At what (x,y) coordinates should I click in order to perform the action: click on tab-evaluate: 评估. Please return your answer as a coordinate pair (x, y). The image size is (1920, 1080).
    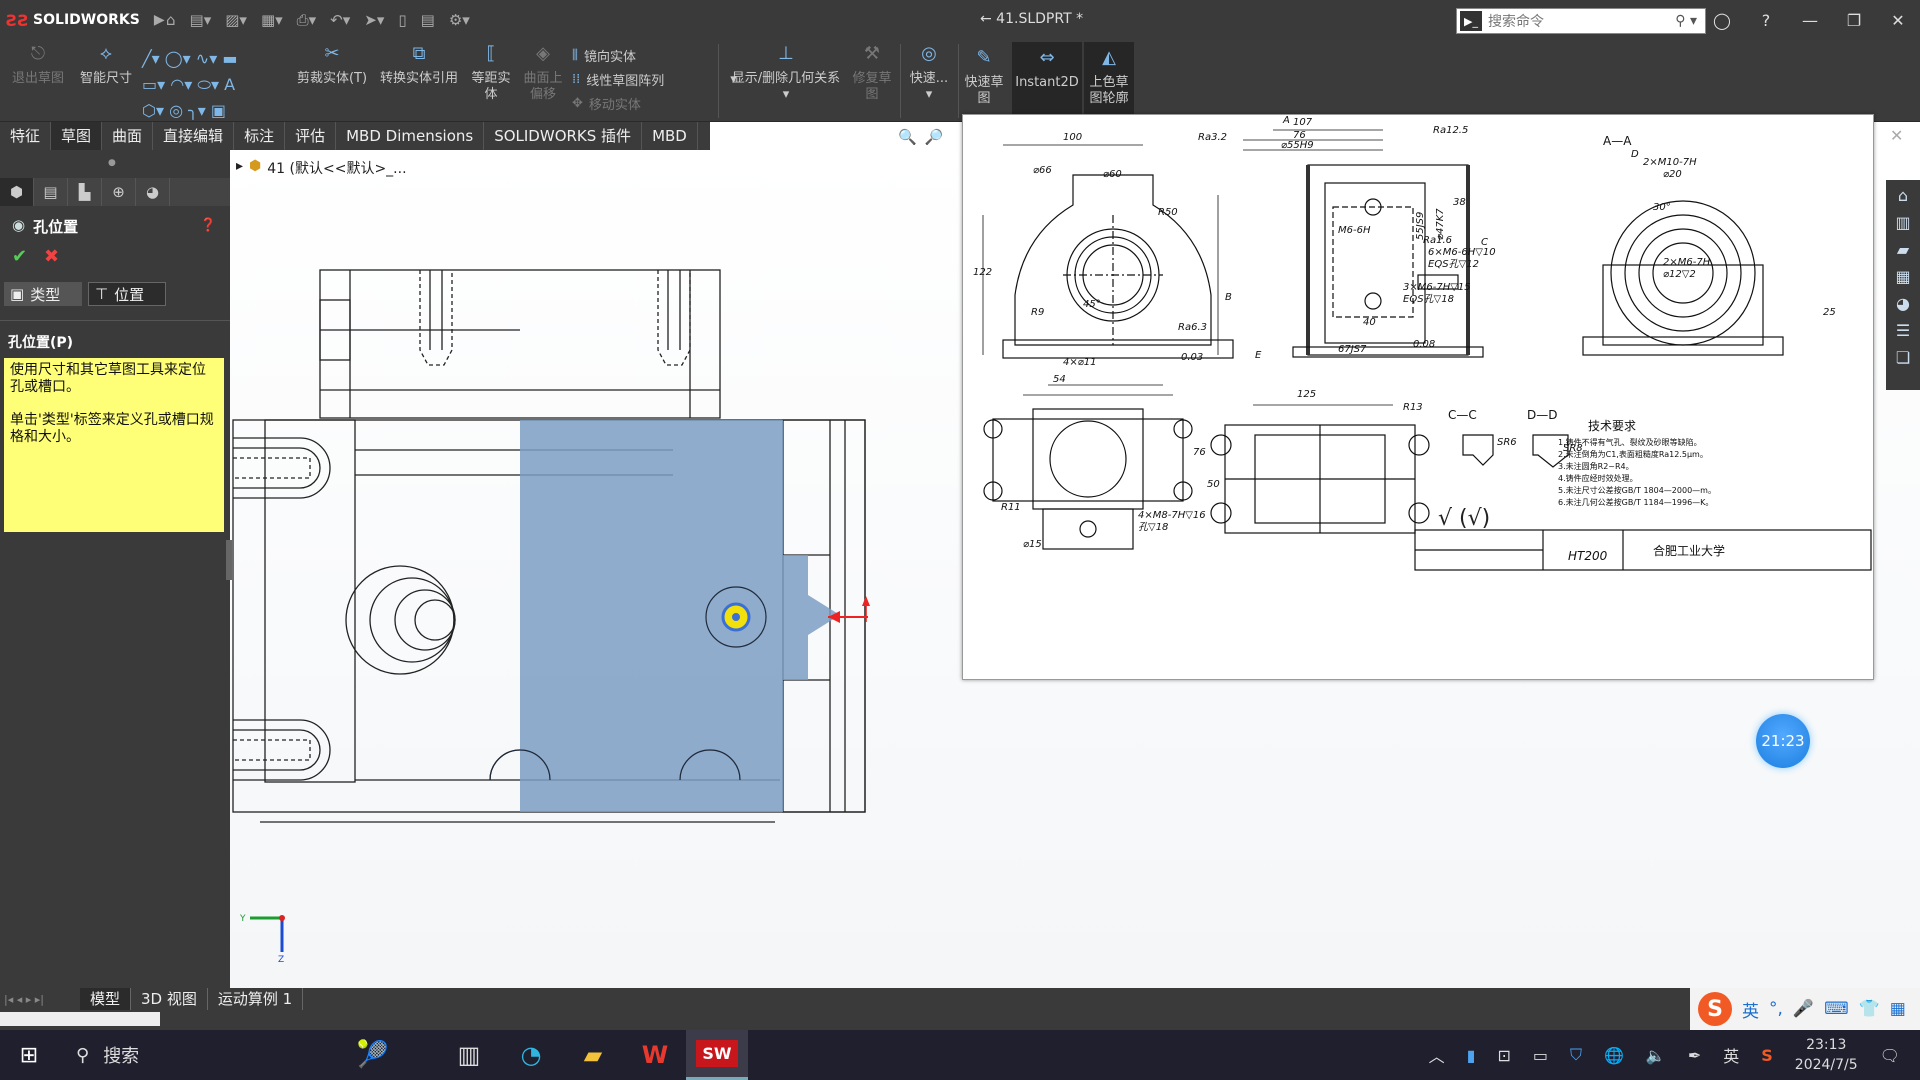
    Looking at the image, I should click on (311, 136).